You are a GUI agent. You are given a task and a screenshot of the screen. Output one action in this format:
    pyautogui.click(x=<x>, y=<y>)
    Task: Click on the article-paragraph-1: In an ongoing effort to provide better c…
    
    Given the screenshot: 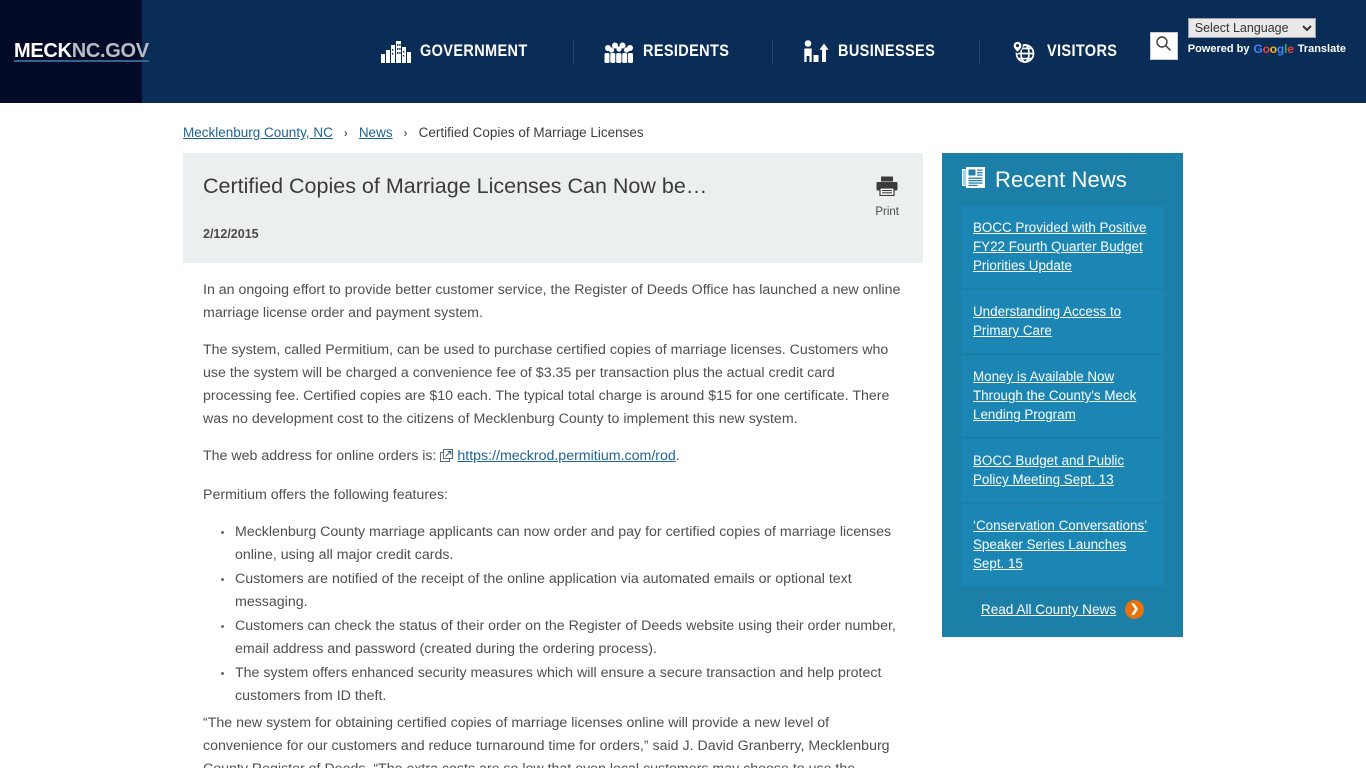 What is the action you would take?
    pyautogui.click(x=552, y=301)
    